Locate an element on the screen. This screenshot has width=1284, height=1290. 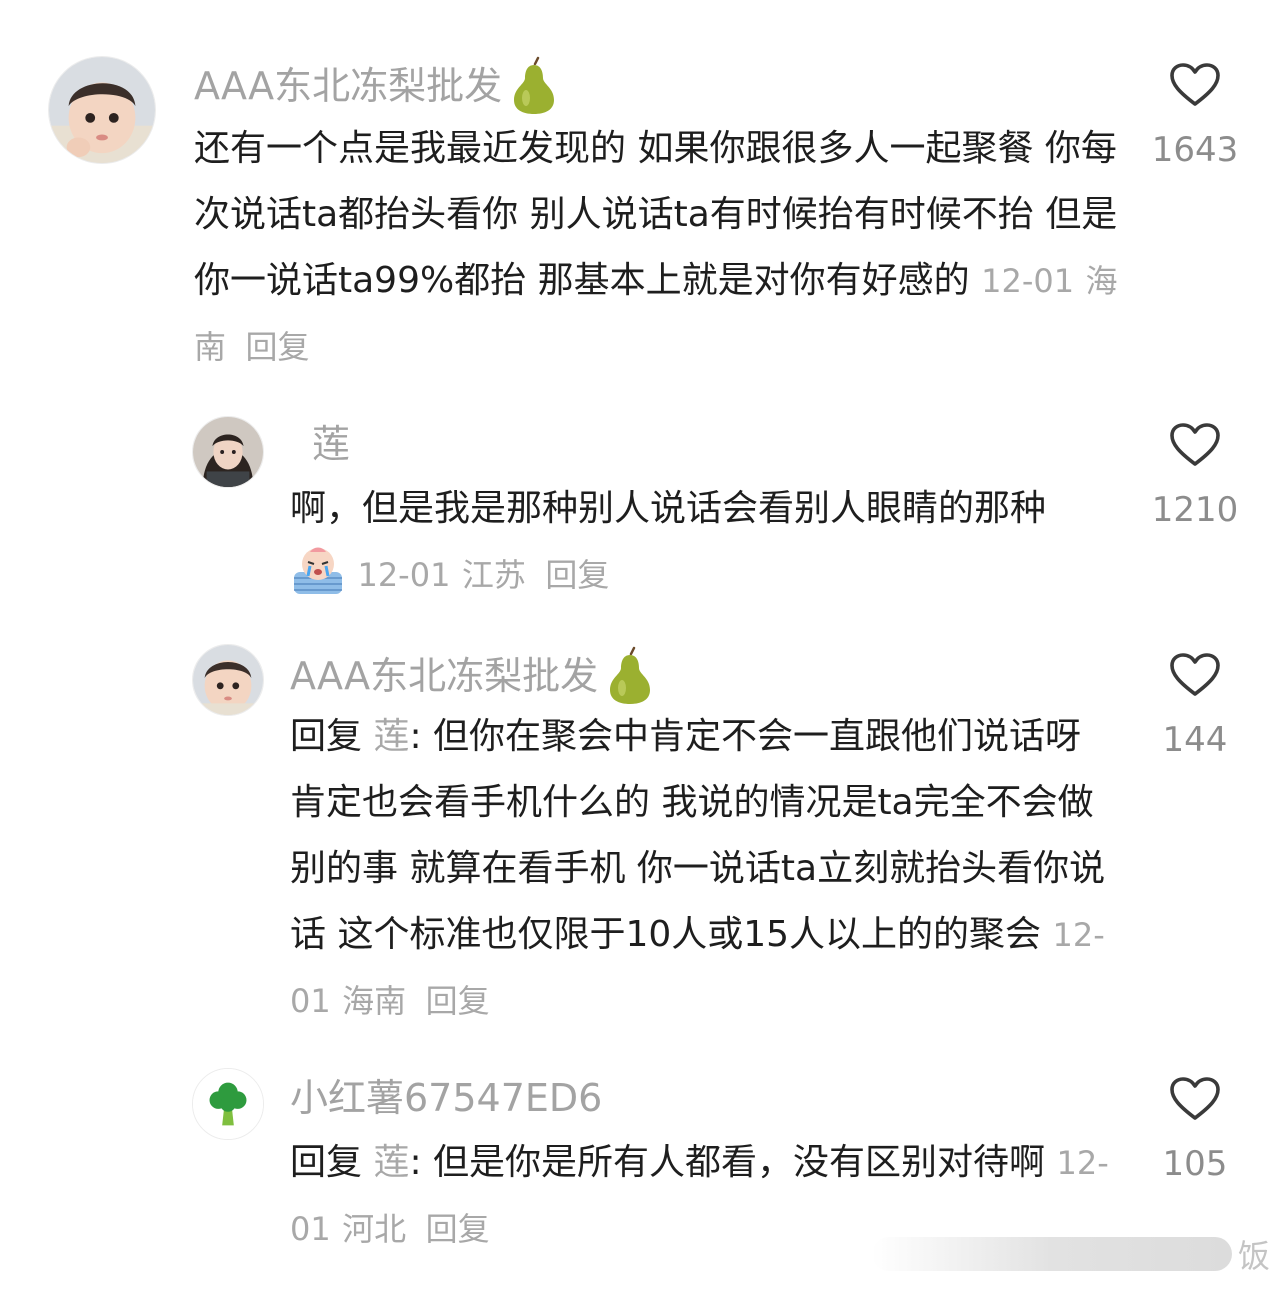
like-button: 144 is located at coordinates (1195, 706).